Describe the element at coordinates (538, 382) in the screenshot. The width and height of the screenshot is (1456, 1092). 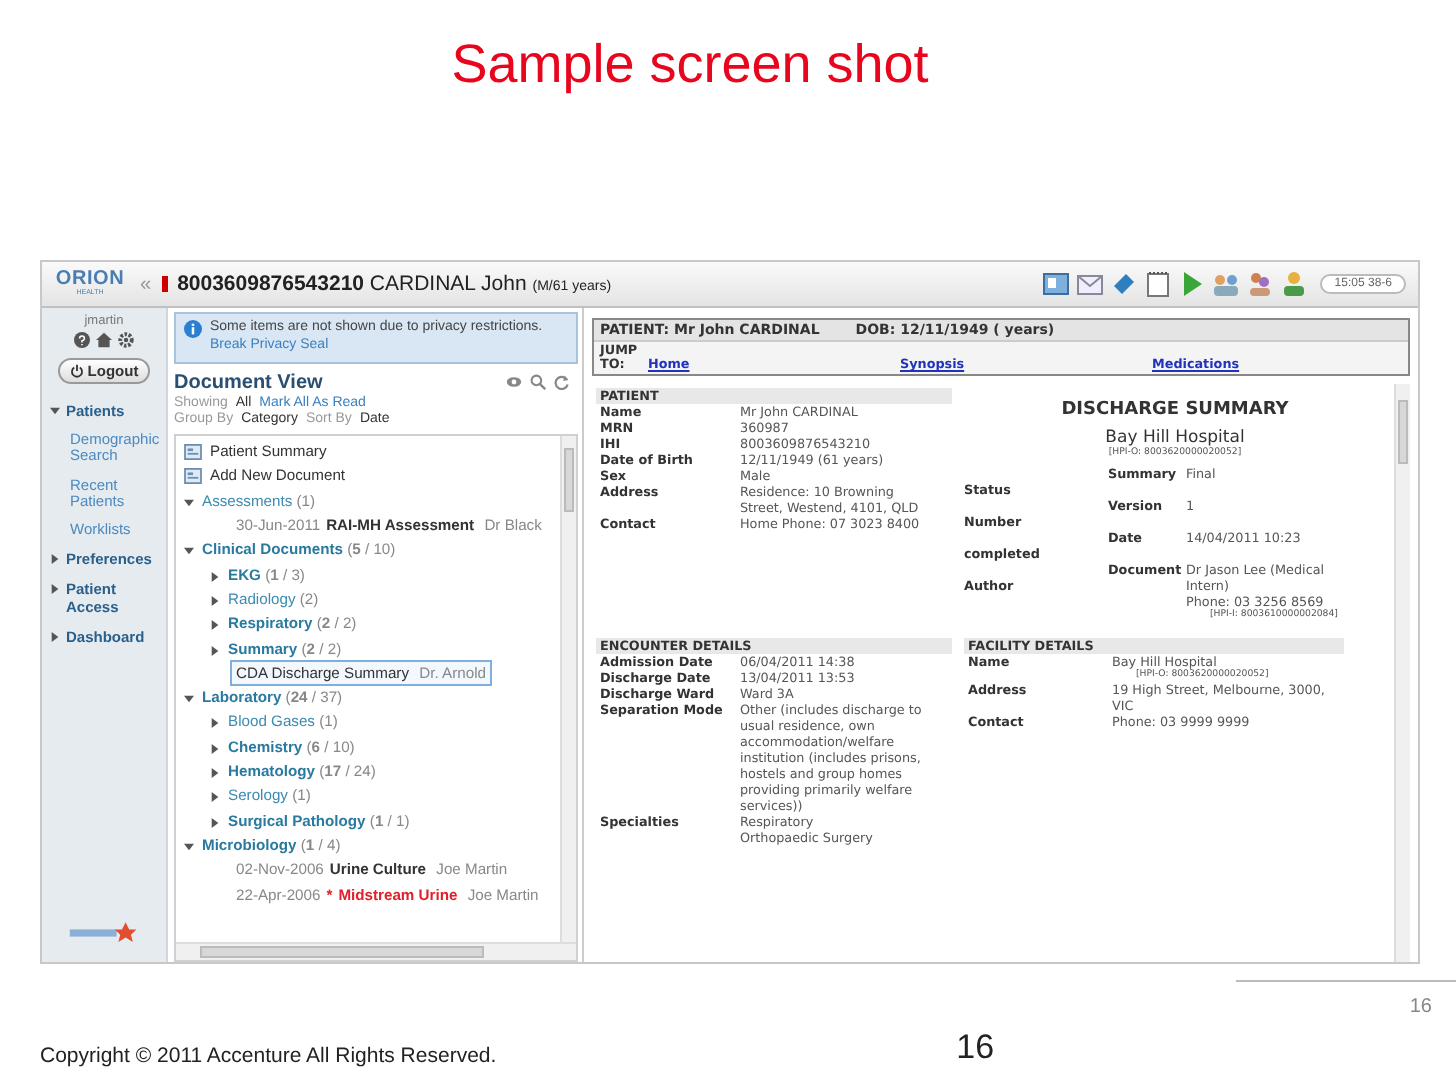
I see `search-icon` at that location.